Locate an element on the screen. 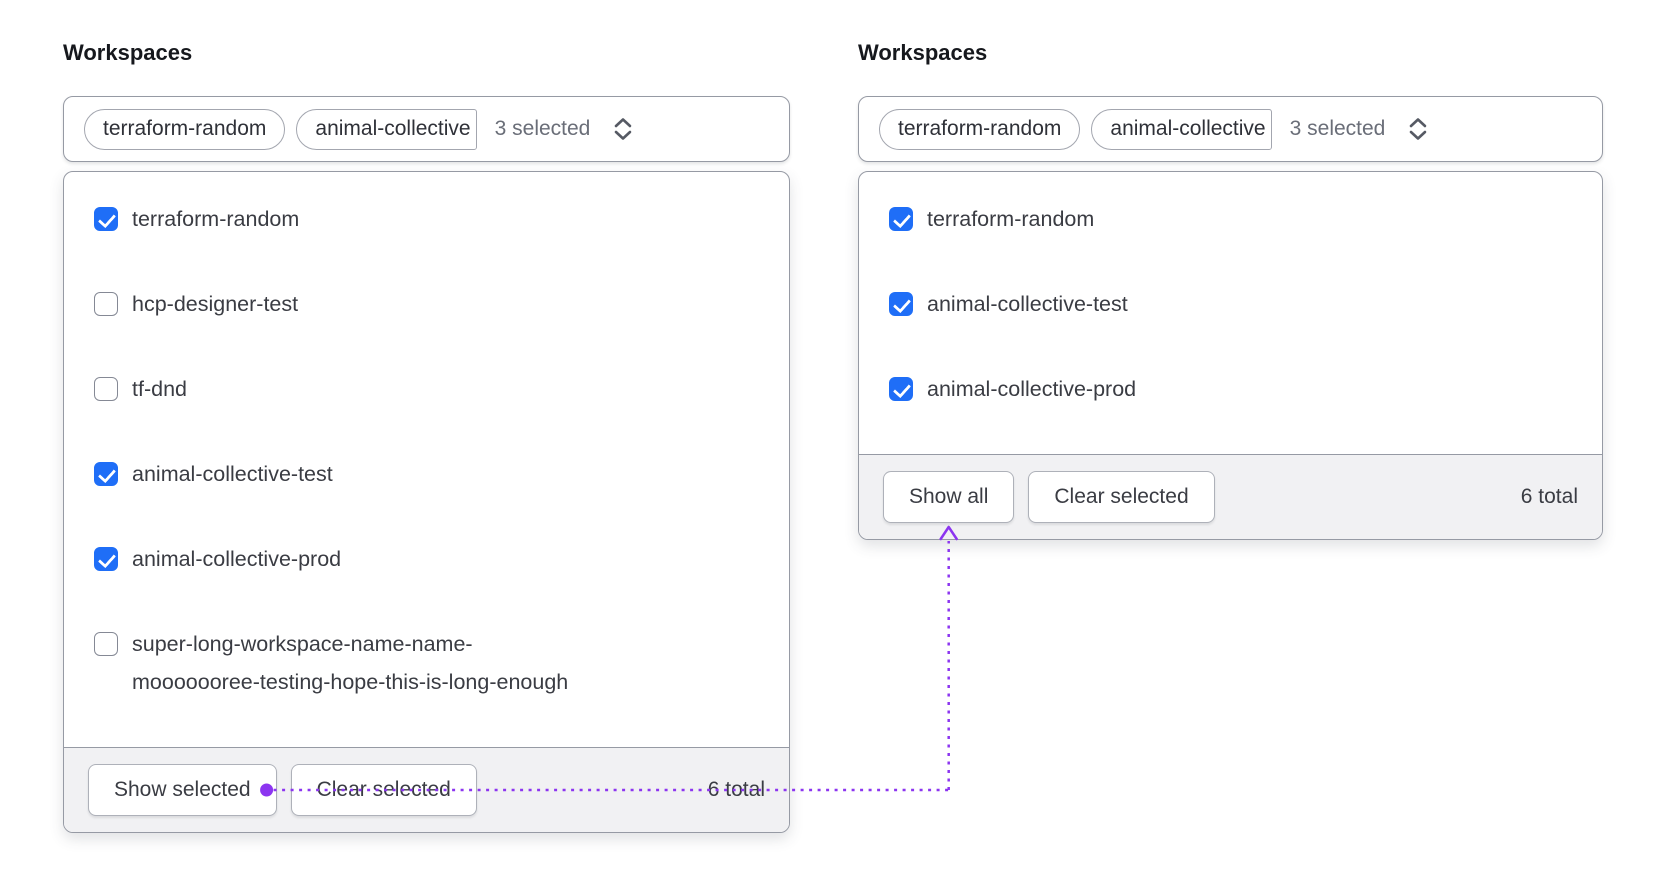 Image resolution: width=1672 pixels, height=892 pixels. workspace-option-label: tf-dnd is located at coordinates (159, 389).